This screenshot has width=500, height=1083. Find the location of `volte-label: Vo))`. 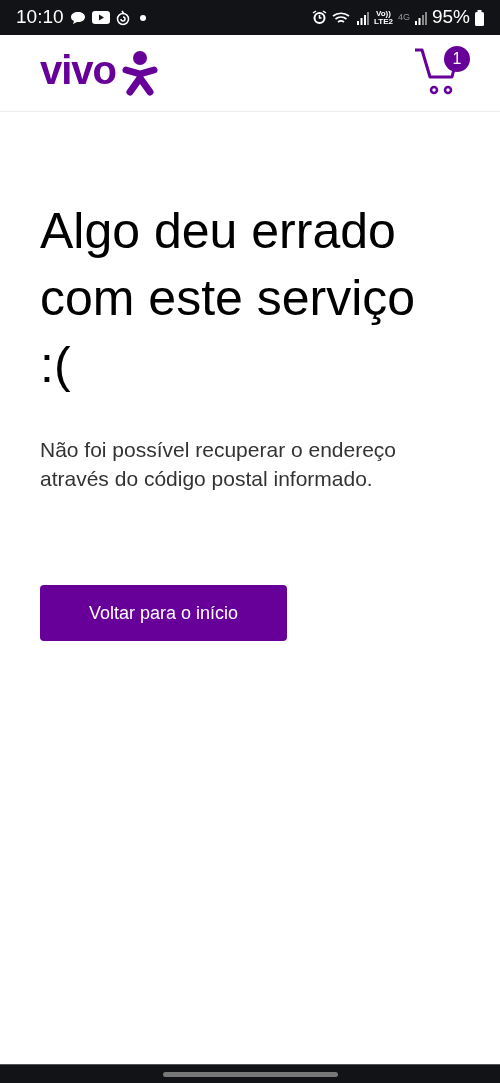

volte-label: Vo)) is located at coordinates (383, 13).